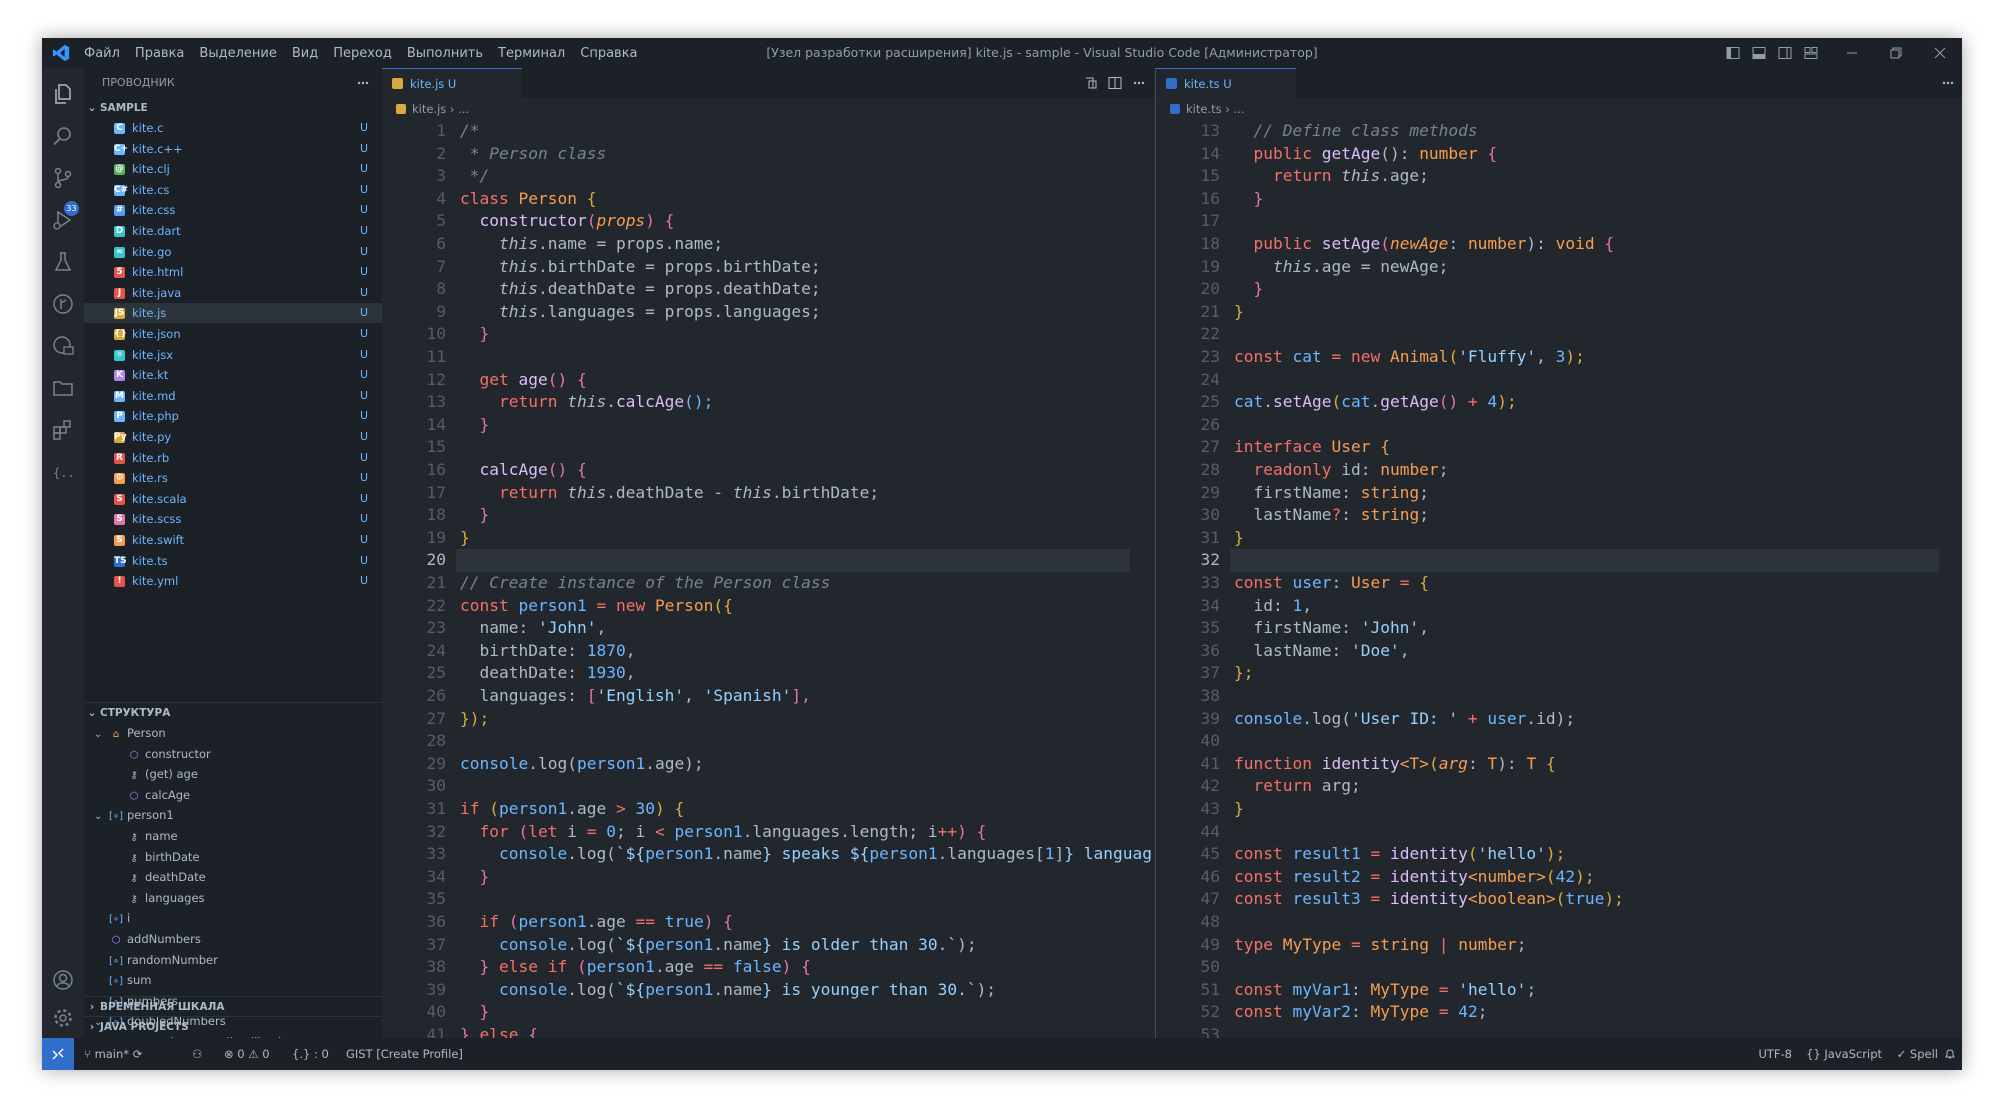 This screenshot has width=2004, height=1116. I want to click on spell-indicator: ✓ Spell, so click(1917, 1054).